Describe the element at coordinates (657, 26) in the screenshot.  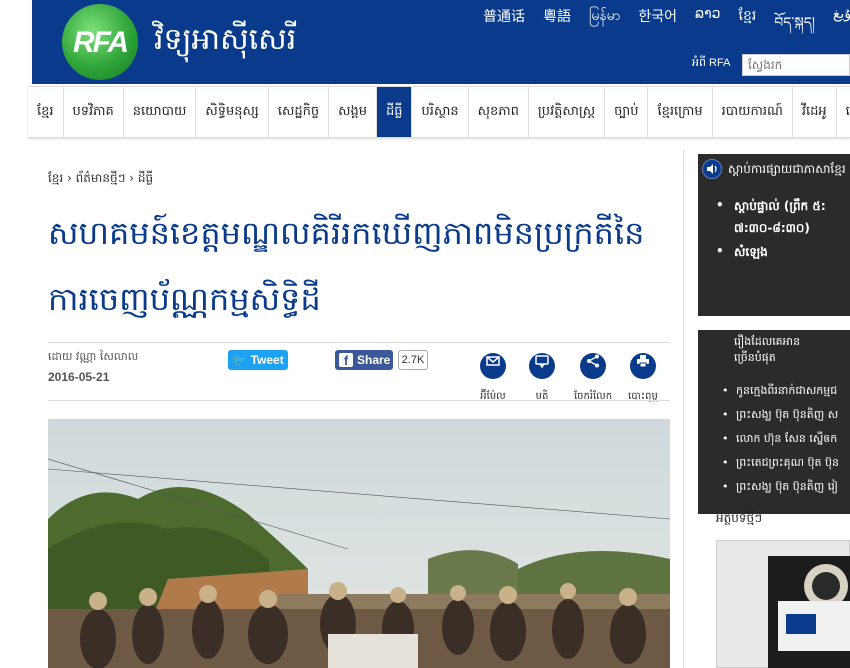
I see `lang-korean: 한국어` at that location.